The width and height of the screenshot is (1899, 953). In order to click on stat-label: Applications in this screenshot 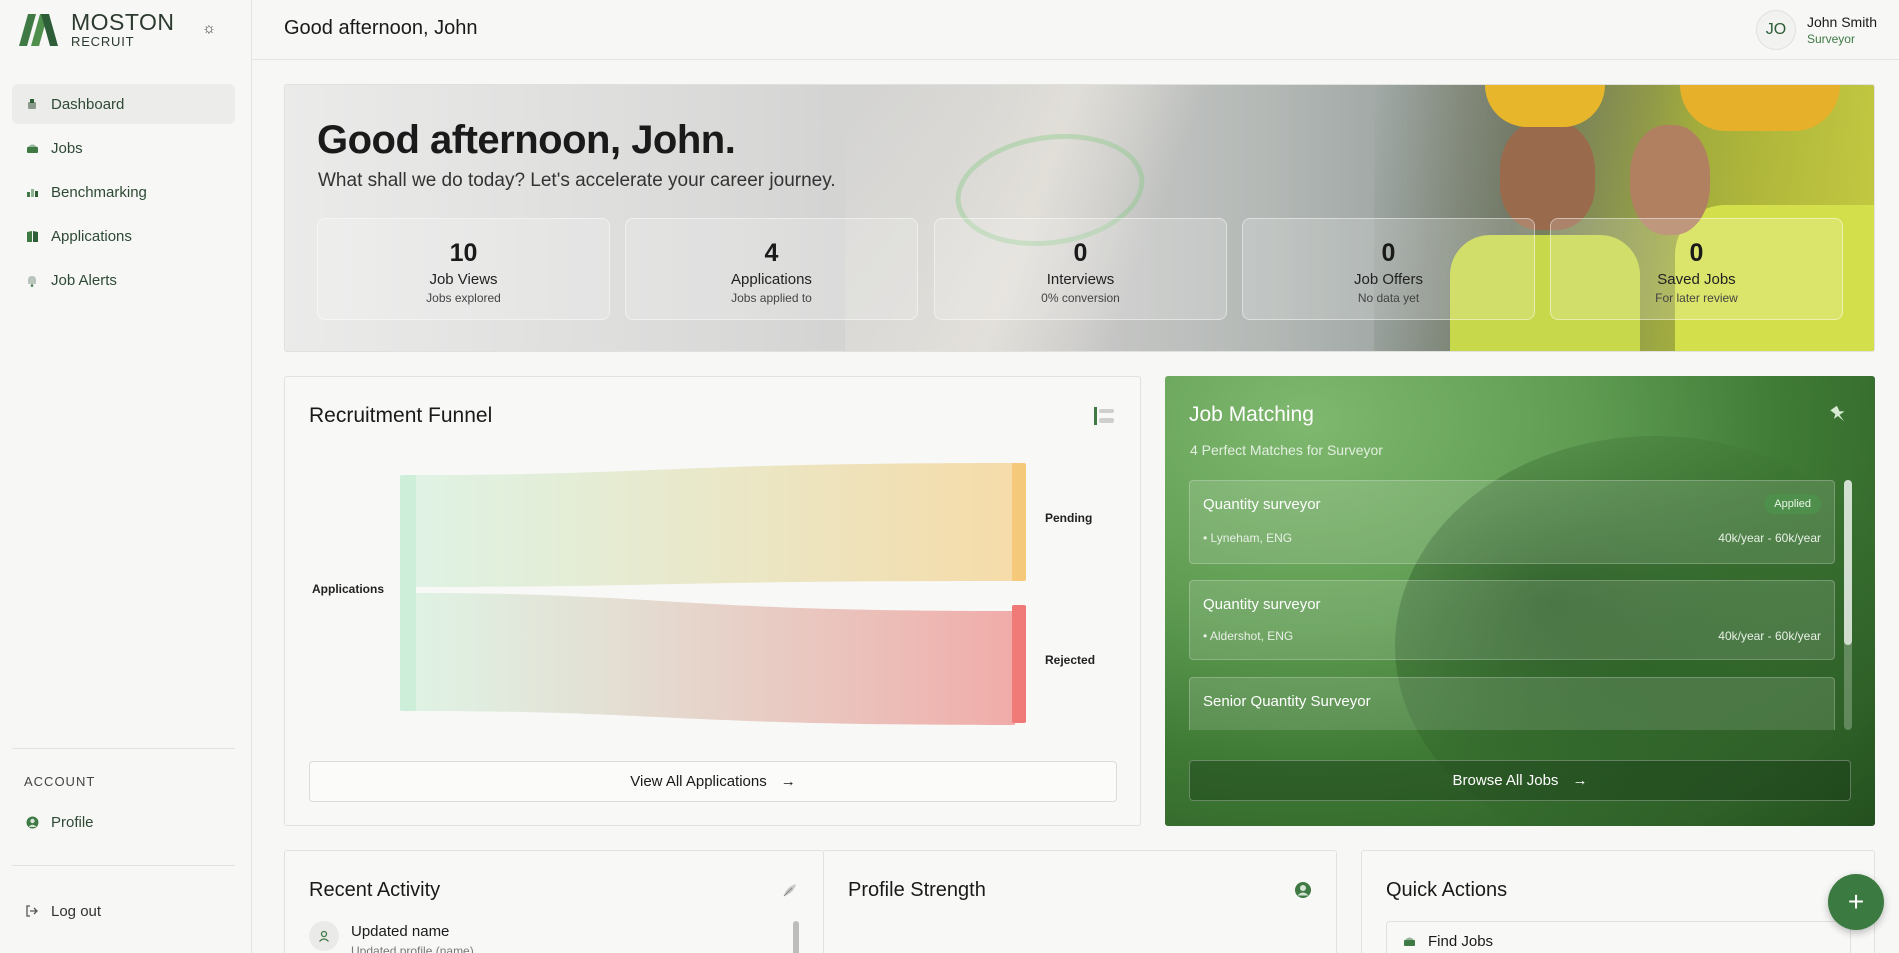, I will do `click(771, 279)`.